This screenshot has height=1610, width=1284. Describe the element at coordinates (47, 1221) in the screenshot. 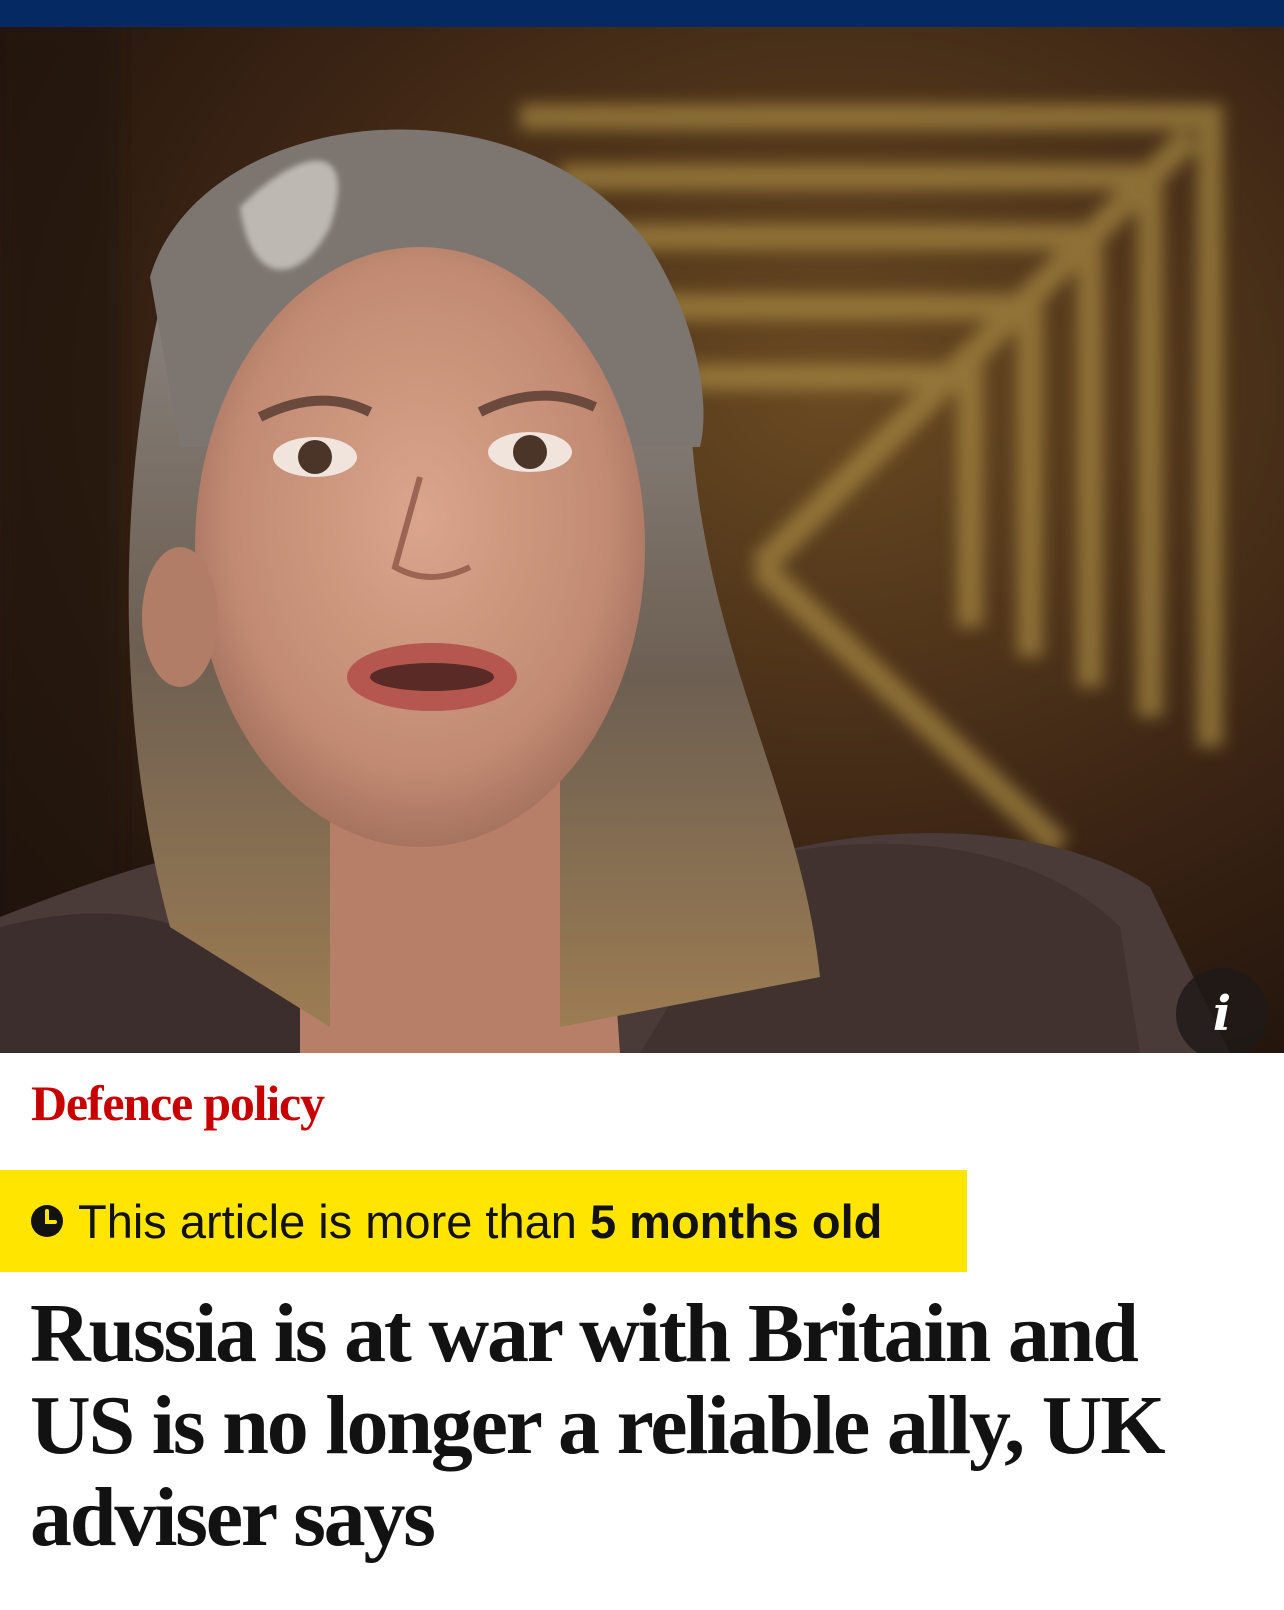

I see `clock-icon` at that location.